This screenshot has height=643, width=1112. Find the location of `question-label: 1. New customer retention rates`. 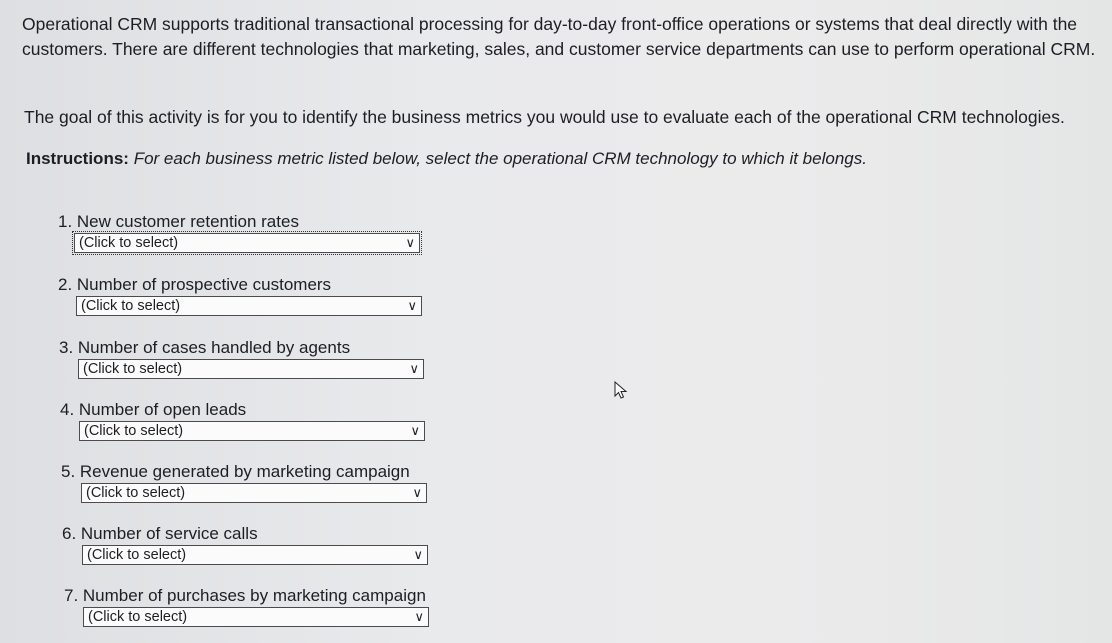

question-label: 1. New customer retention rates is located at coordinates (178, 221).